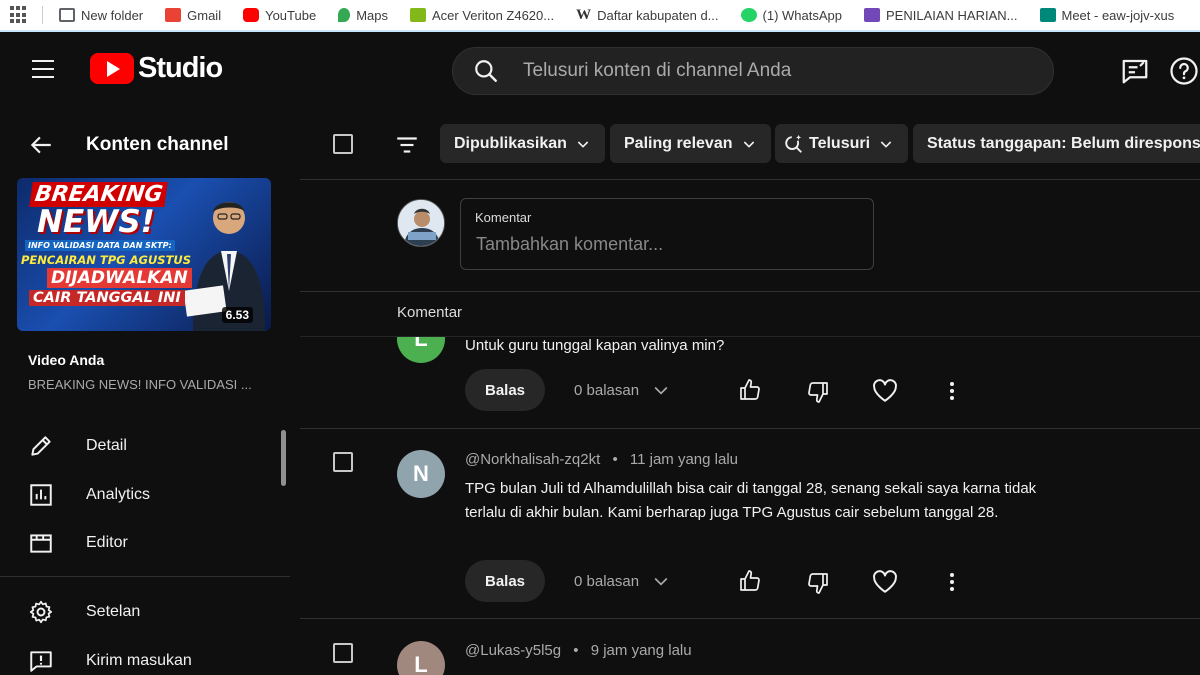 The width and height of the screenshot is (1200, 675). Describe the element at coordinates (430, 312) in the screenshot. I see `comments-section-label: Komentar` at that location.